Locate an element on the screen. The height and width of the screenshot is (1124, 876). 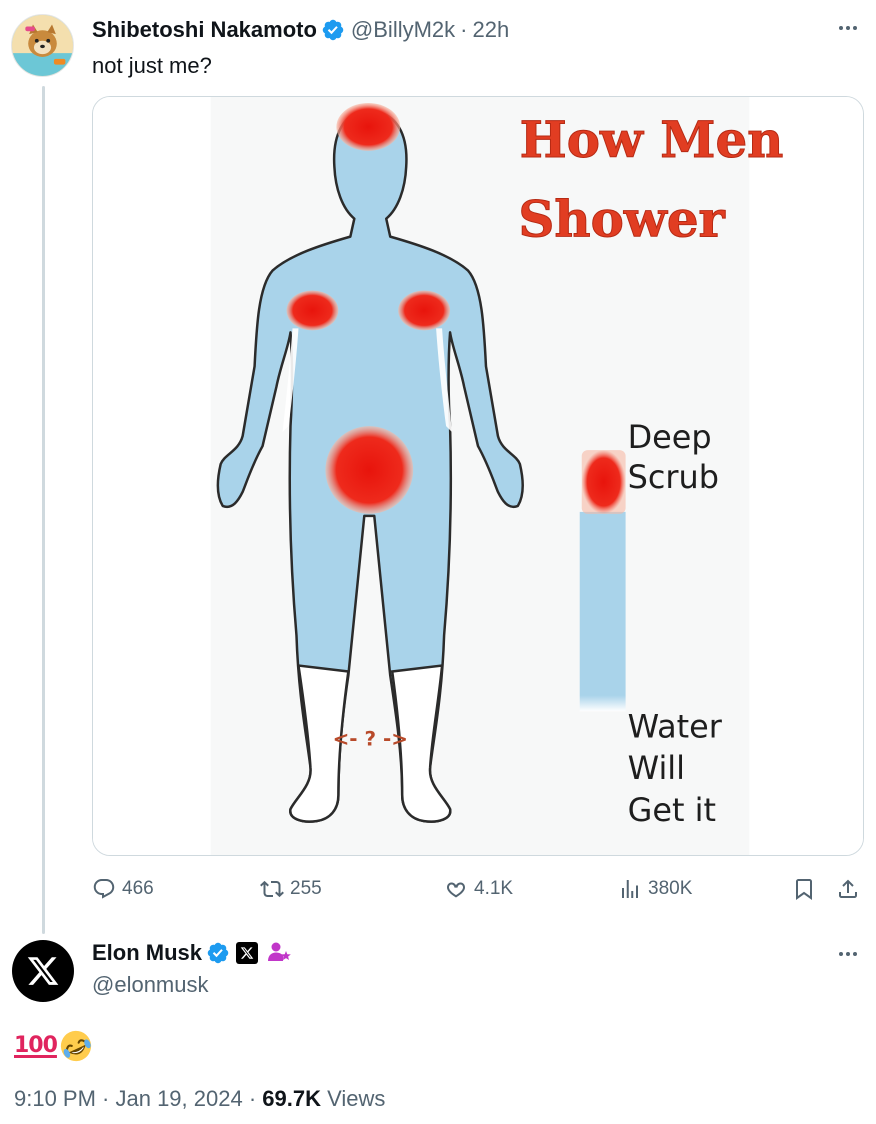
tweet-header: Elon Musk is located at coordinates (192, 953).